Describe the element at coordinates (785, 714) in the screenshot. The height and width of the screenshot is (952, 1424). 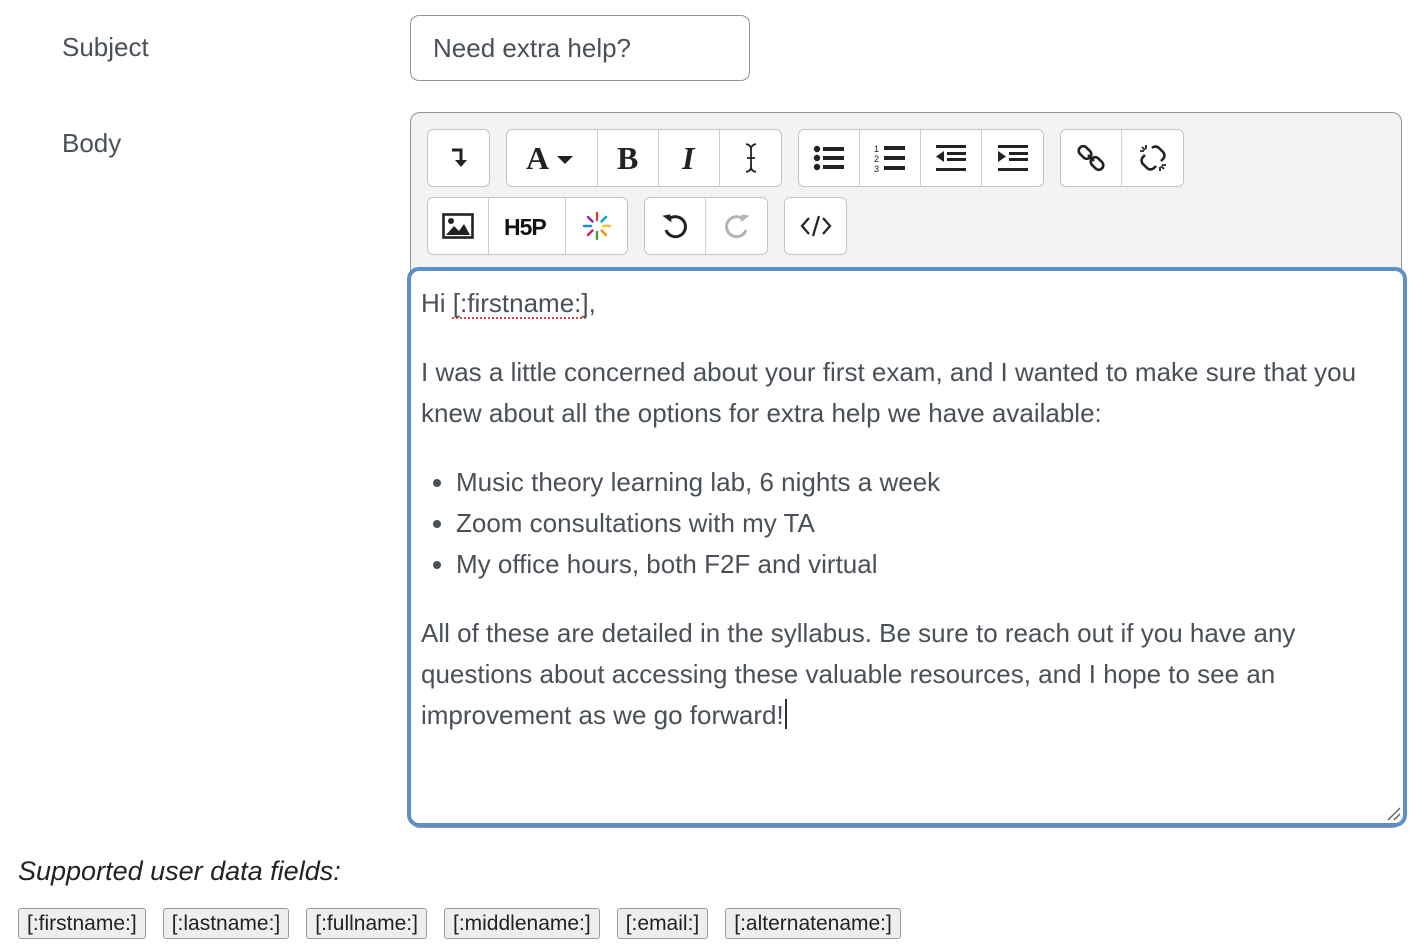
I see `text-caret` at that location.